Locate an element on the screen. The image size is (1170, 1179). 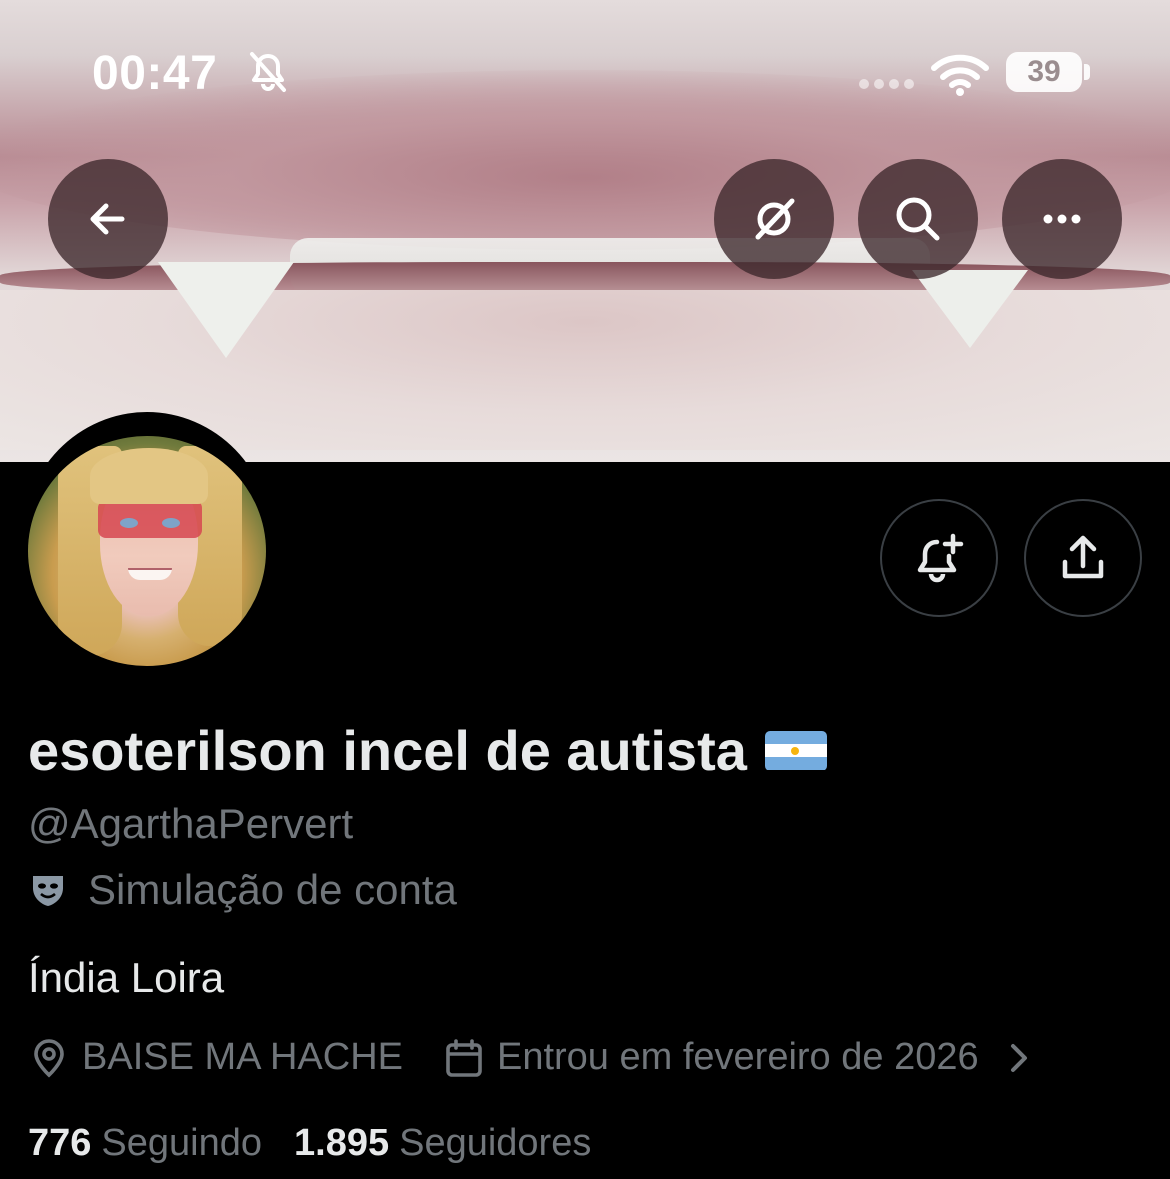
following-label: Seguindo is located at coordinates (181, 1143).